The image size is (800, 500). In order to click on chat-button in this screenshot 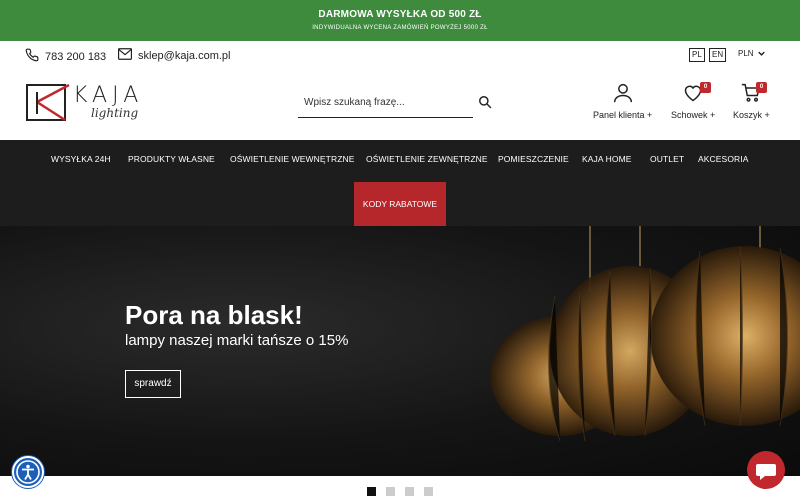, I will do `click(766, 470)`.